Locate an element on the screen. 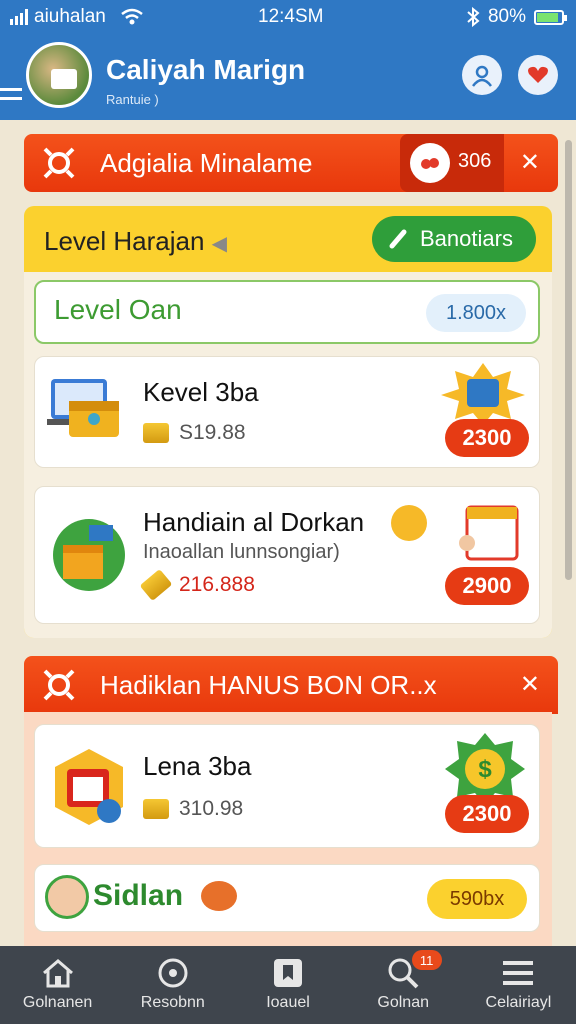 This screenshot has height=1024, width=576. item-title: Handiain al Dorkan is located at coordinates (254, 522).